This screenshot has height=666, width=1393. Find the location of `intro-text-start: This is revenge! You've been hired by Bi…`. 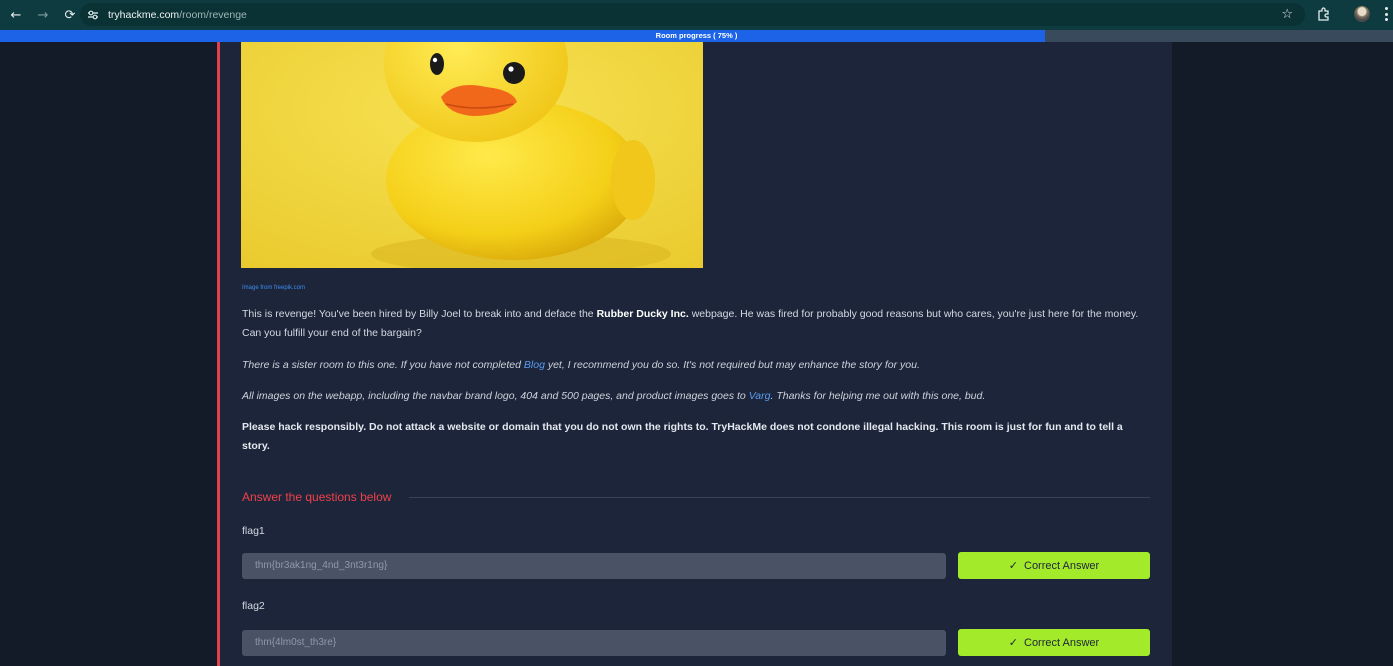

intro-text-start: This is revenge! You've been hired by Bi… is located at coordinates (419, 314).